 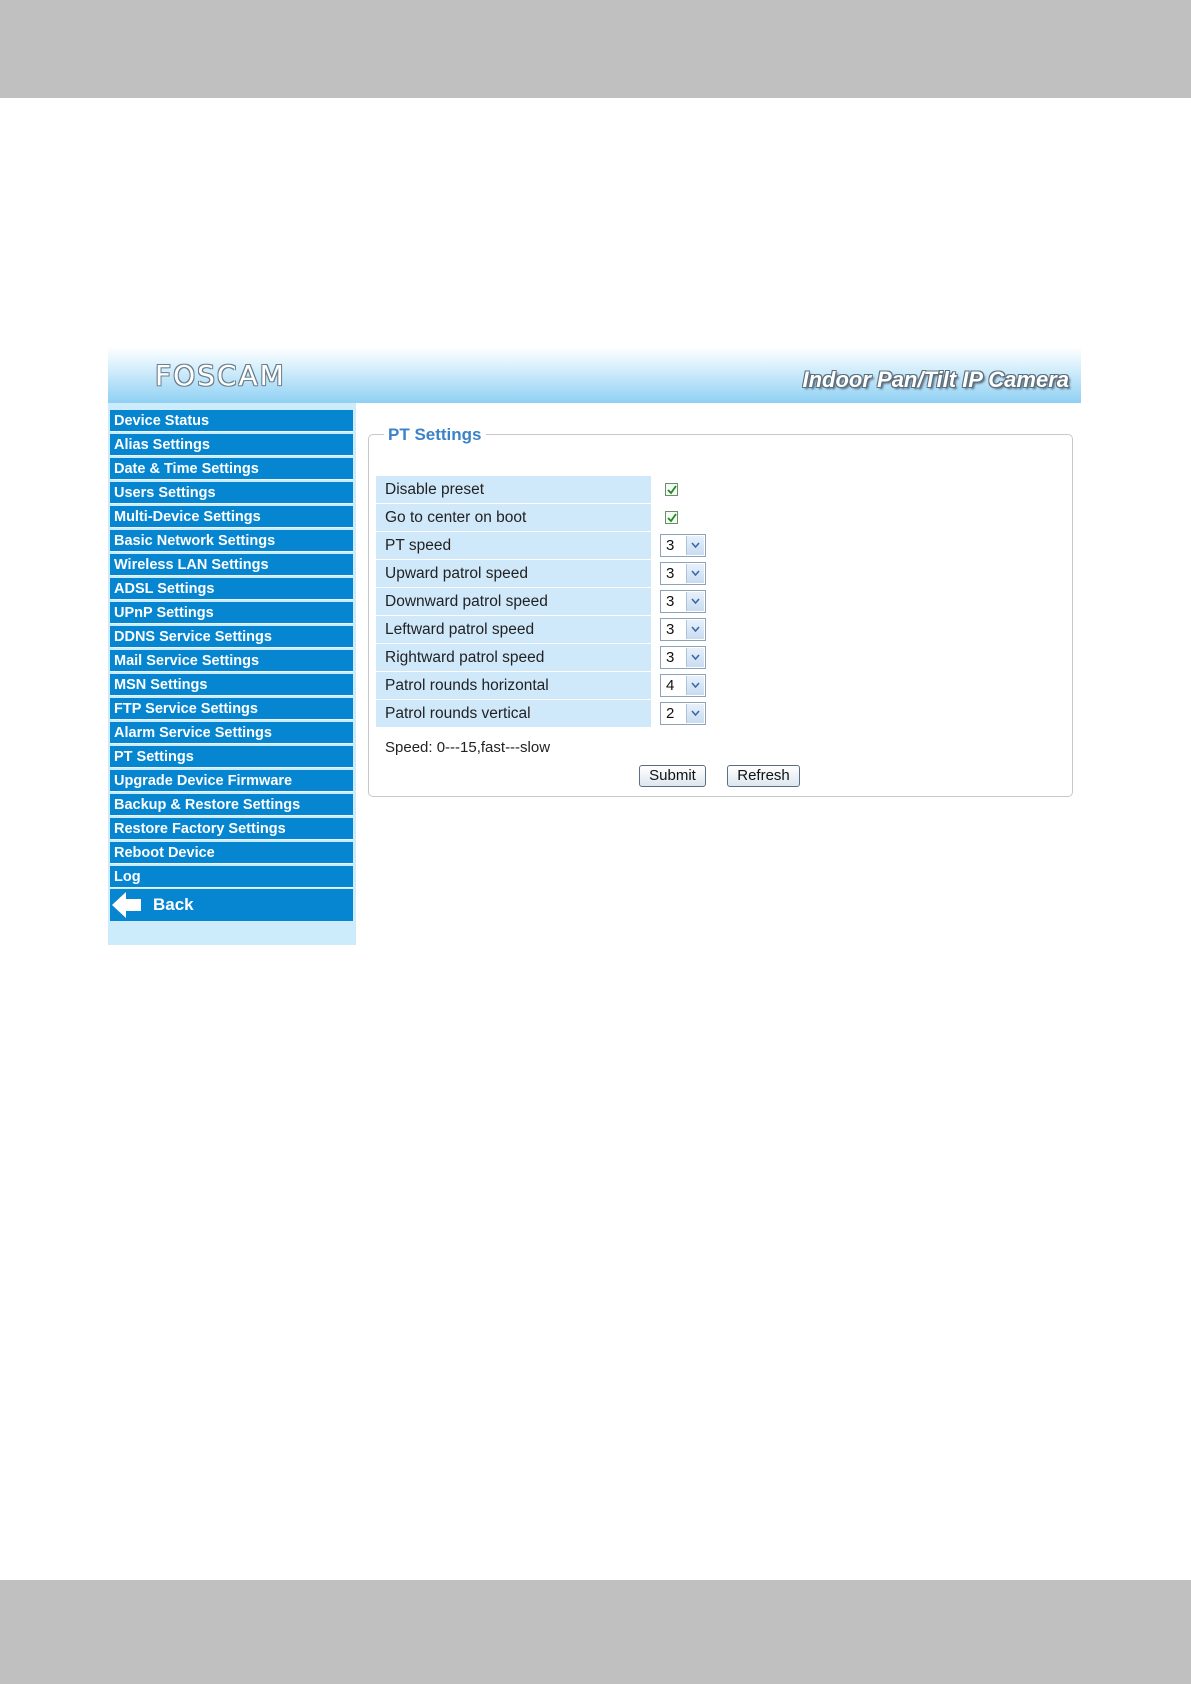 What do you see at coordinates (231, 805) in the screenshot?
I see `sidebar-item-backup-restore-settings: Backup & Restore Settings` at bounding box center [231, 805].